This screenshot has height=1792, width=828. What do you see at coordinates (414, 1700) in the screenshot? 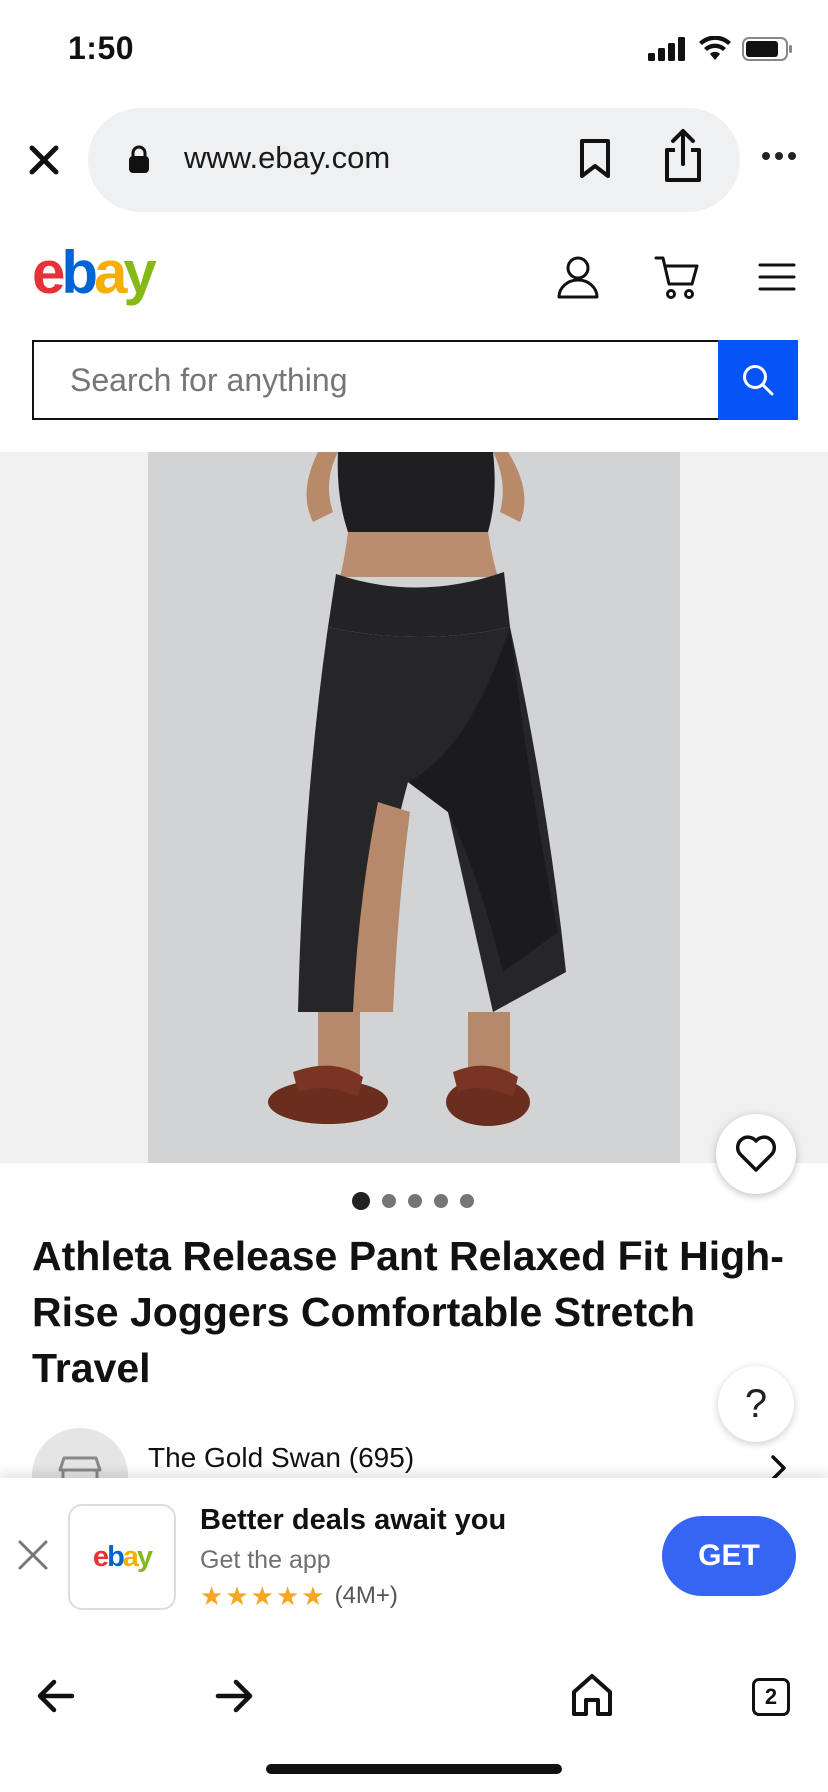
I see `browser-toolbar: 2` at bounding box center [414, 1700].